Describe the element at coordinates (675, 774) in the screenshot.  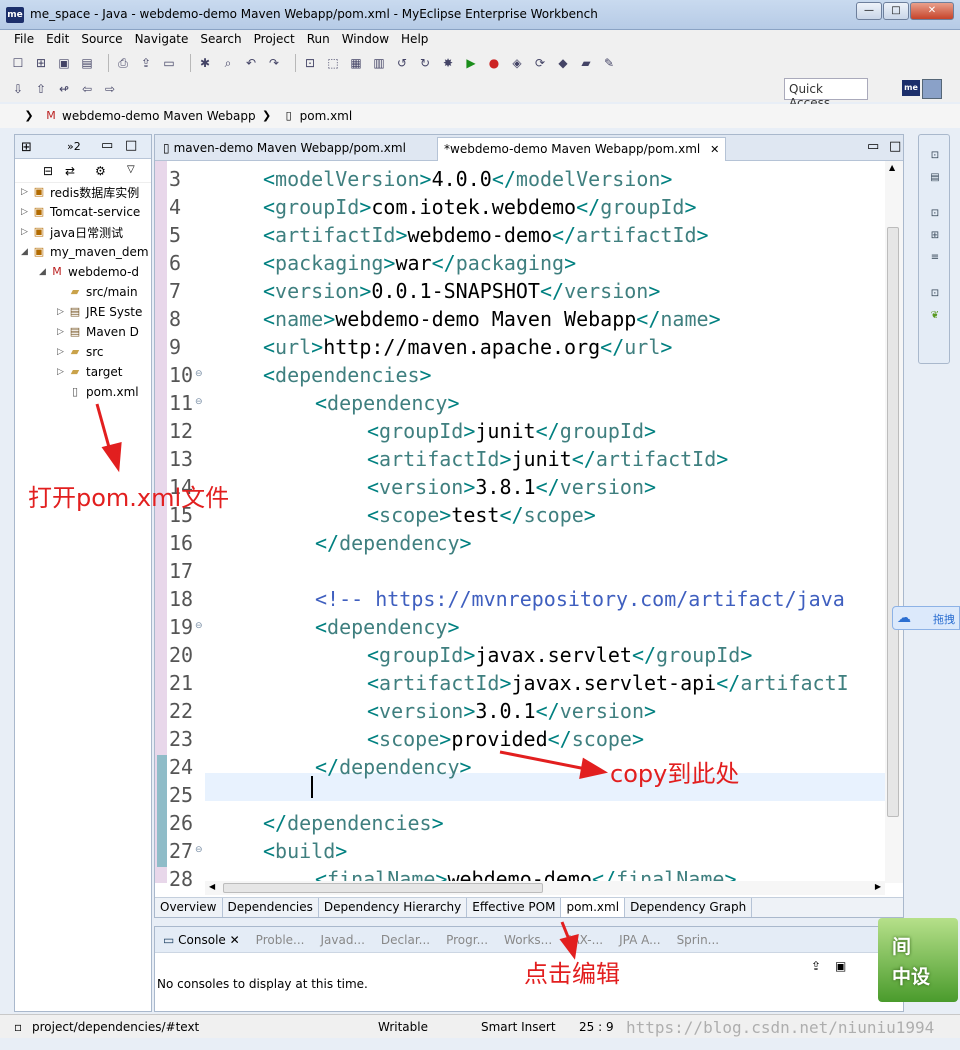
I see `annotation-copy-here: copy到此处` at that location.